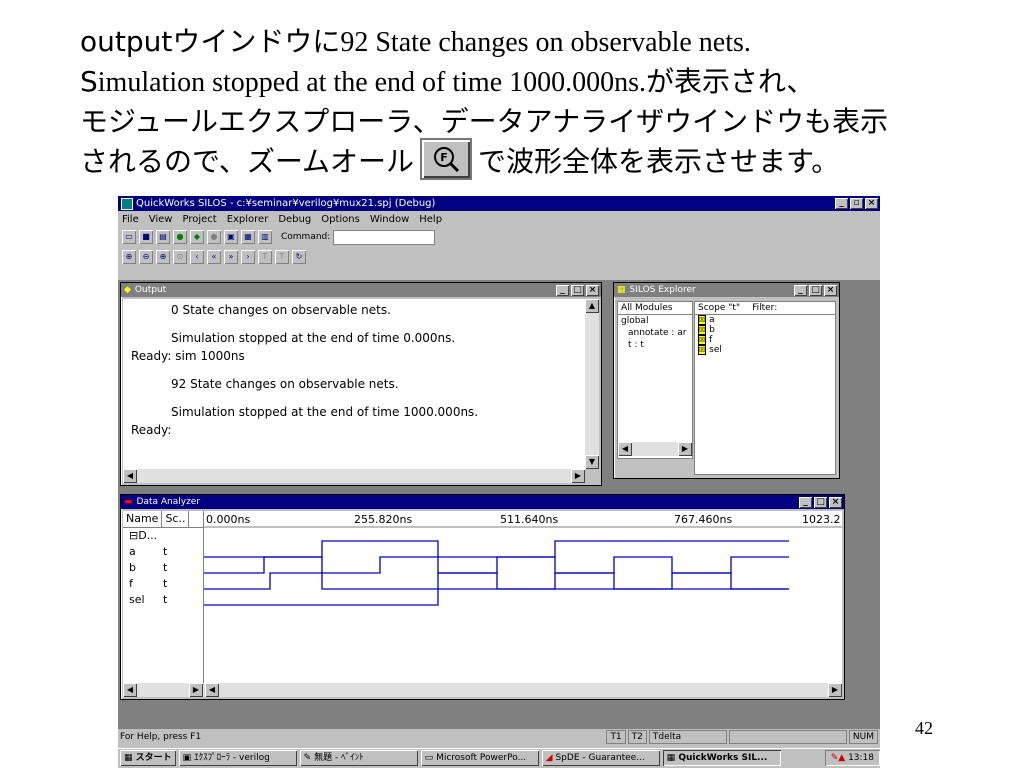  What do you see at coordinates (265, 257) in the screenshot?
I see `t1-icon: T` at bounding box center [265, 257].